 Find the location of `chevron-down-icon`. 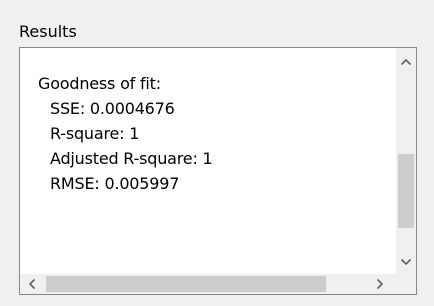

chevron-down-icon is located at coordinates (406, 262).